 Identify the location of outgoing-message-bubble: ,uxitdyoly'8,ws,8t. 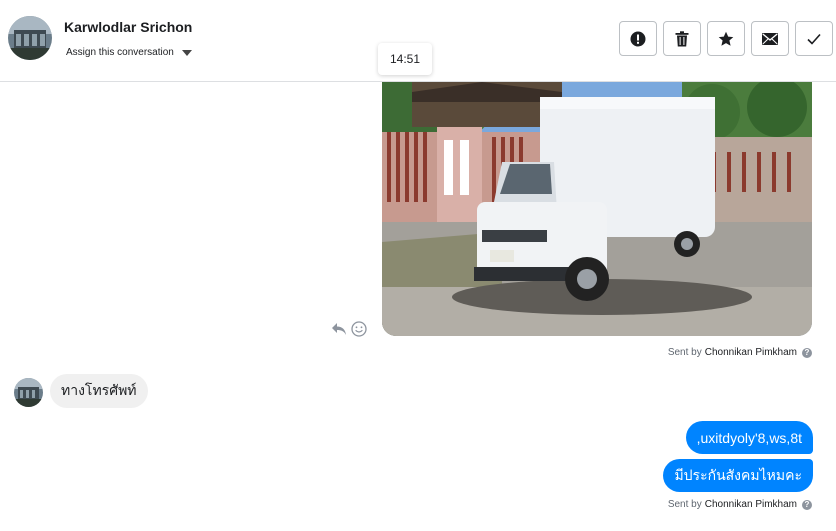
(749, 437).